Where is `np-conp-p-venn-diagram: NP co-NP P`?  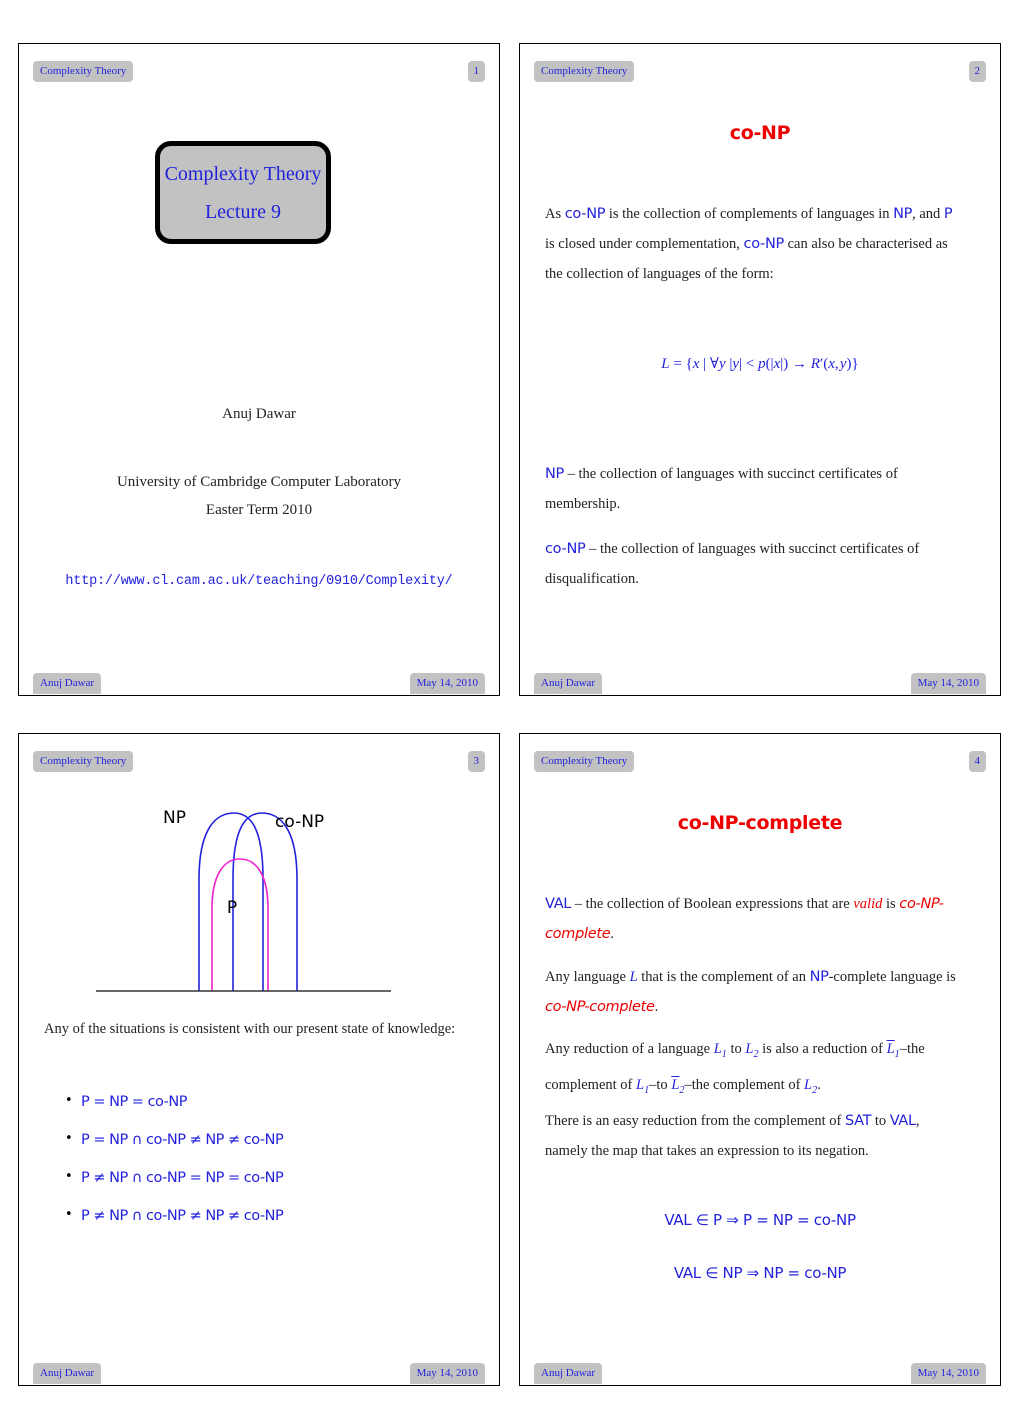
np-conp-p-venn-diagram: NP co-NP P is located at coordinates (243, 900).